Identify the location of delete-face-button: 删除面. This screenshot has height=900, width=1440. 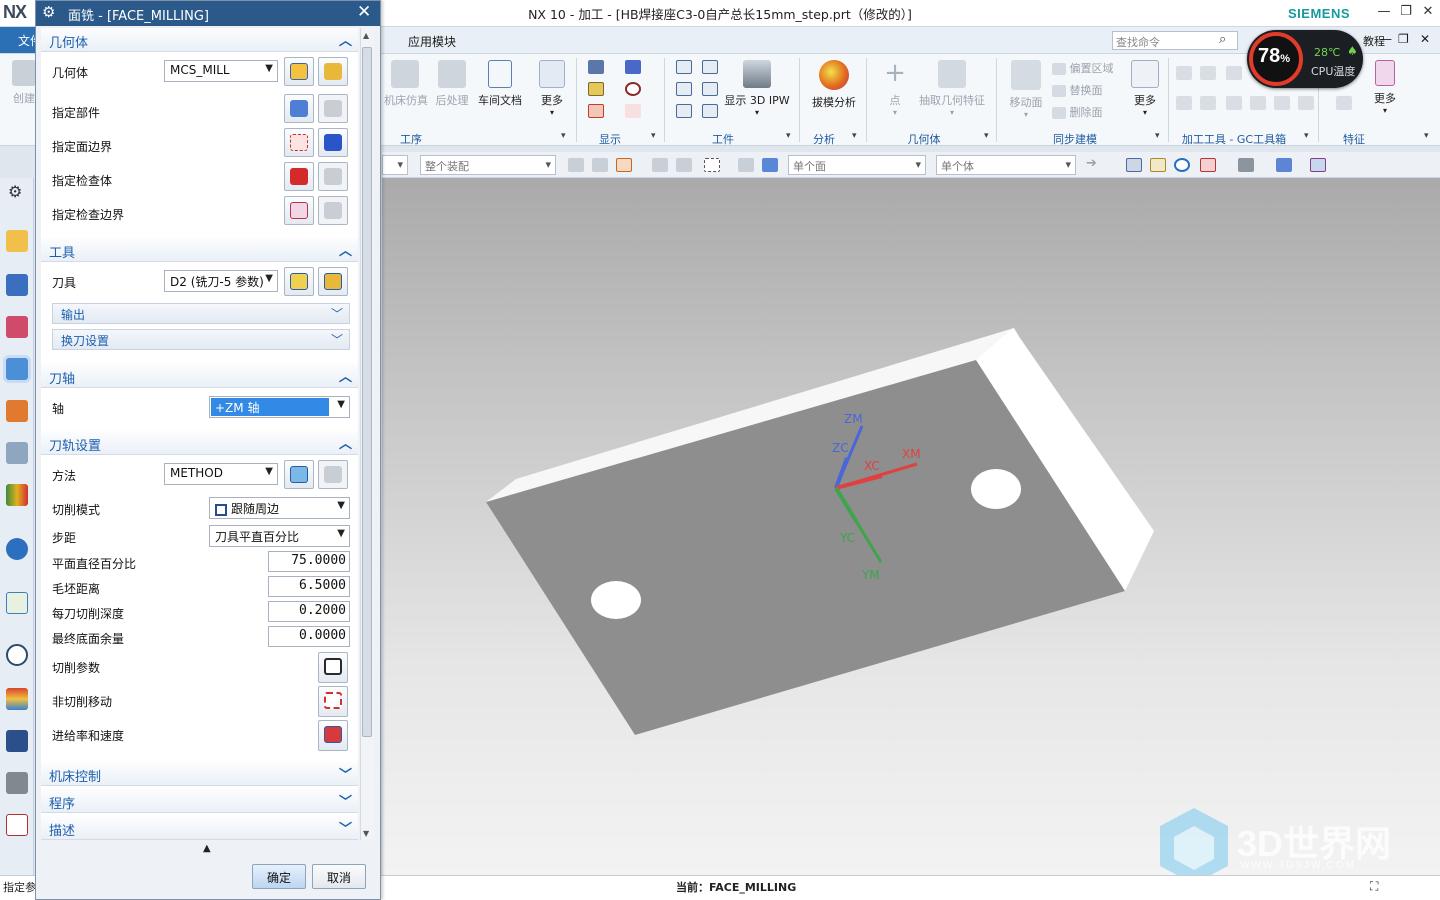
(1077, 112).